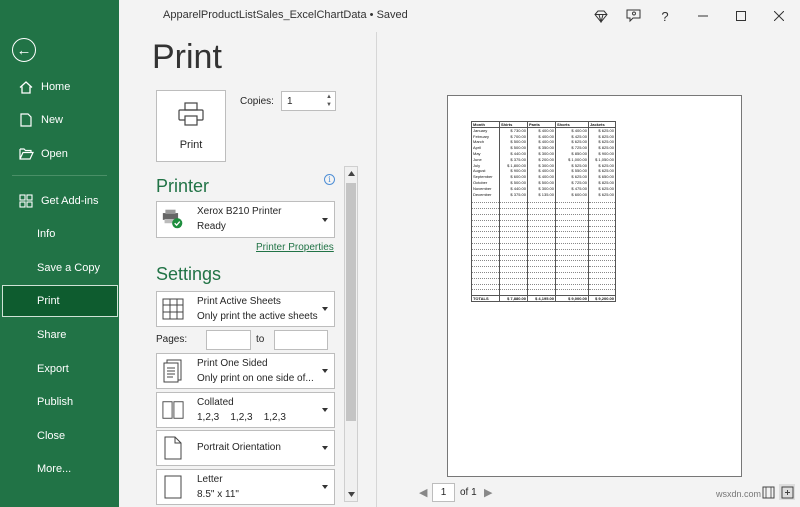 Image resolution: width=800 pixels, height=507 pixels. Describe the element at coordinates (26, 201) in the screenshot. I see `add-ins-icon` at that location.